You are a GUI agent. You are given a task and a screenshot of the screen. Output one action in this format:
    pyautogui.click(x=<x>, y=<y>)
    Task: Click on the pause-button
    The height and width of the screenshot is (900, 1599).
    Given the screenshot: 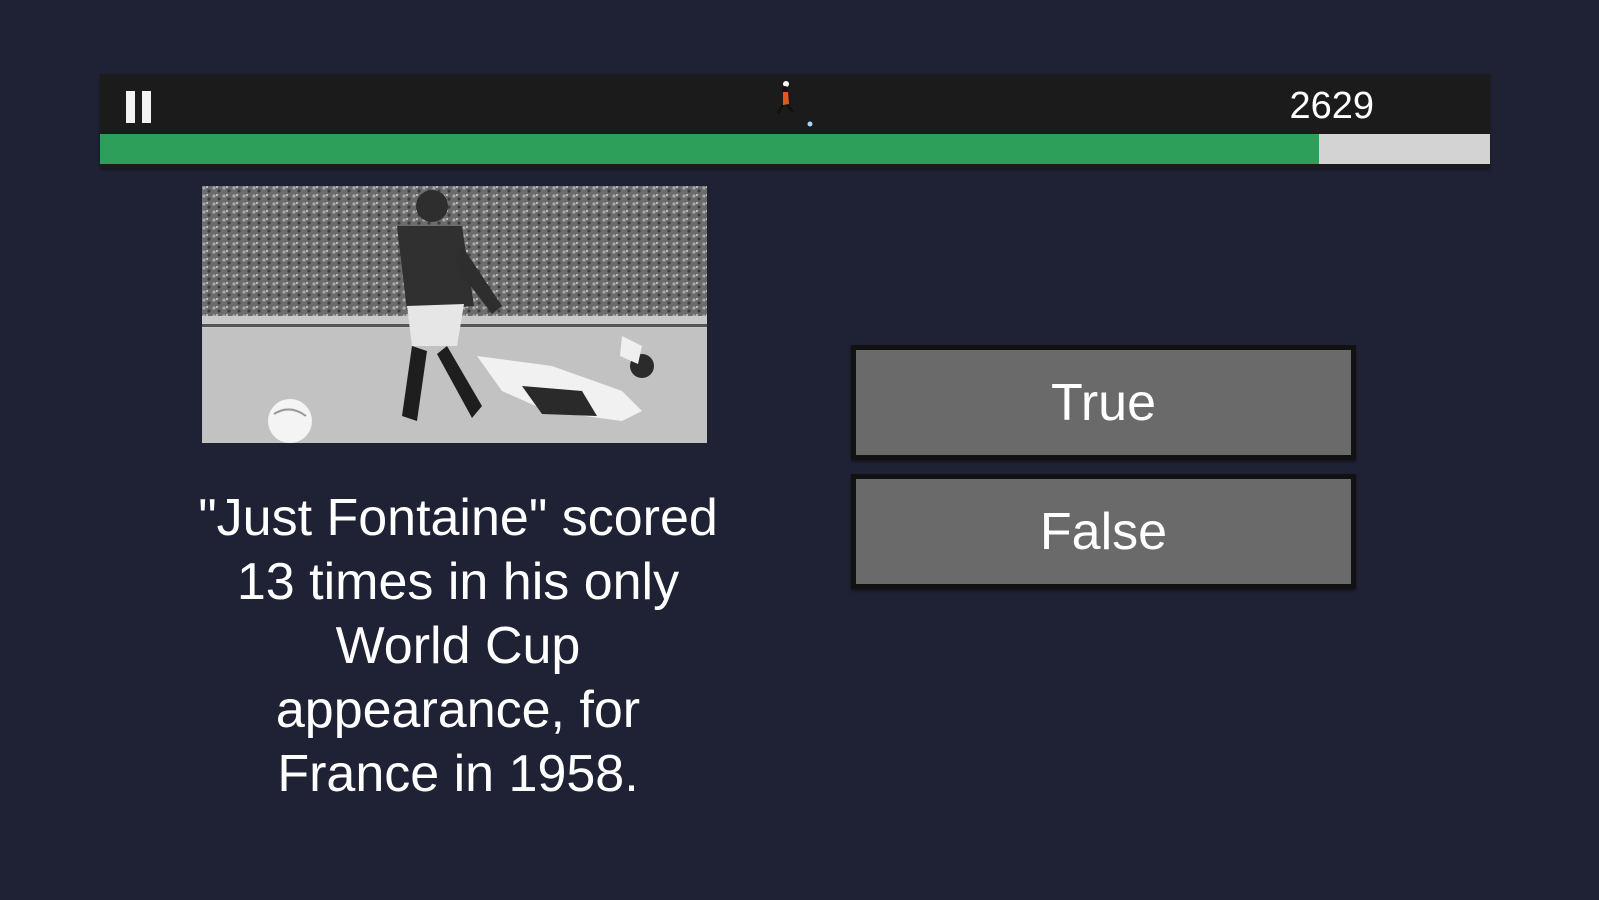 What is the action you would take?
    pyautogui.click(x=142, y=107)
    